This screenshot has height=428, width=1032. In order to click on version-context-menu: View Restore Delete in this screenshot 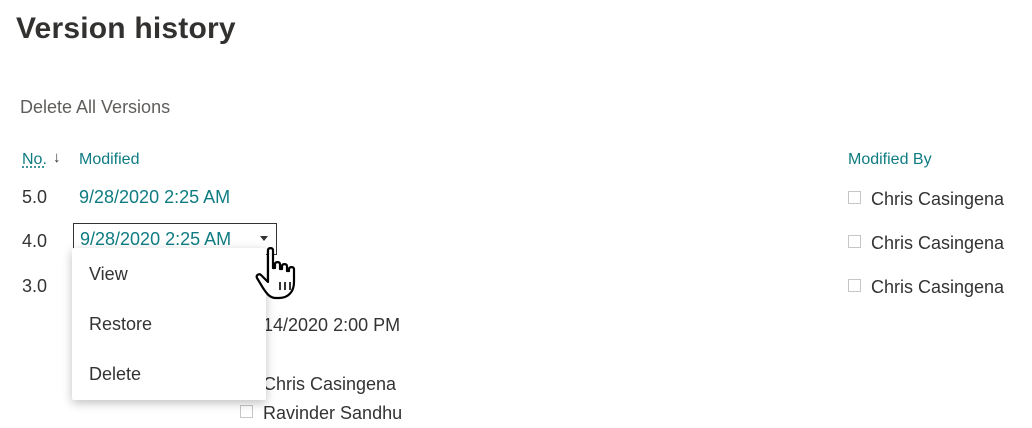, I will do `click(169, 324)`.